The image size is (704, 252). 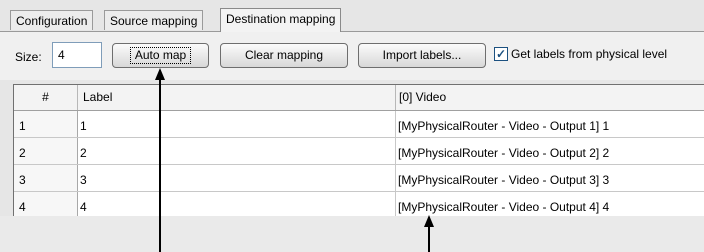 What do you see at coordinates (352, 234) in the screenshot?
I see `grid-empty-area` at bounding box center [352, 234].